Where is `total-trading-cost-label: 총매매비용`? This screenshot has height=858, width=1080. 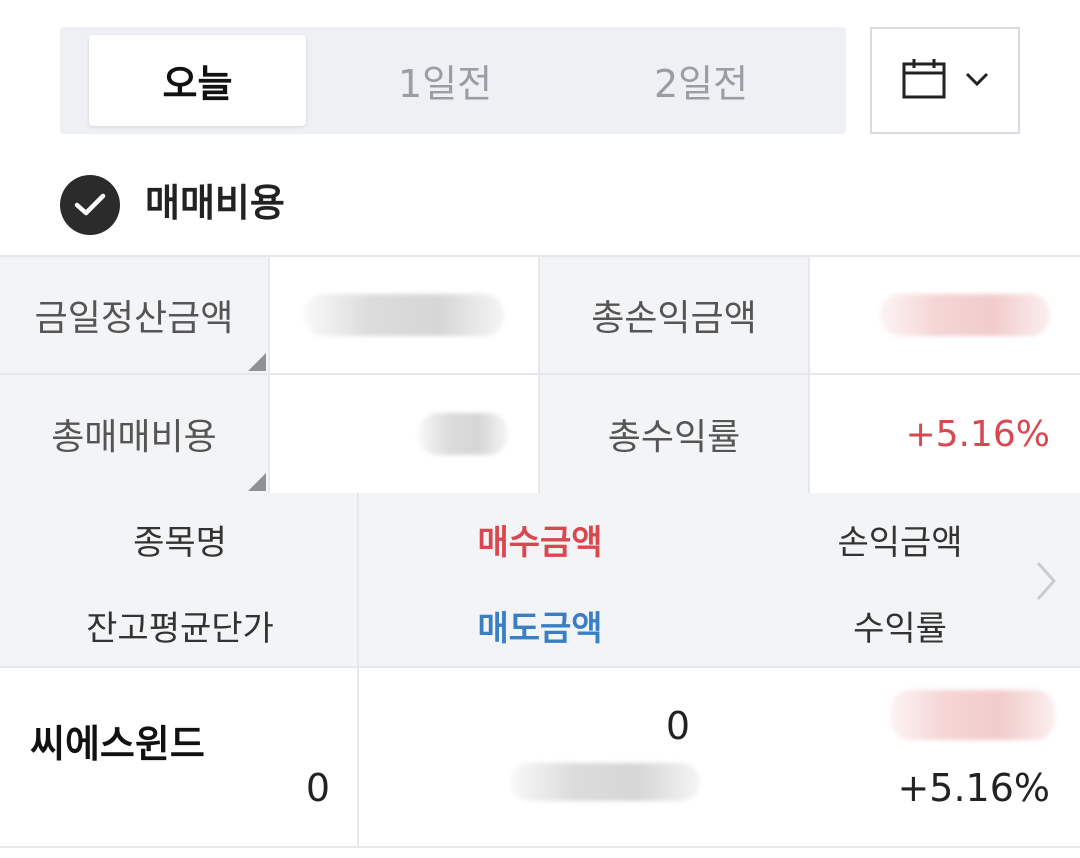
total-trading-cost-label: 총매매비용 is located at coordinates (134, 435).